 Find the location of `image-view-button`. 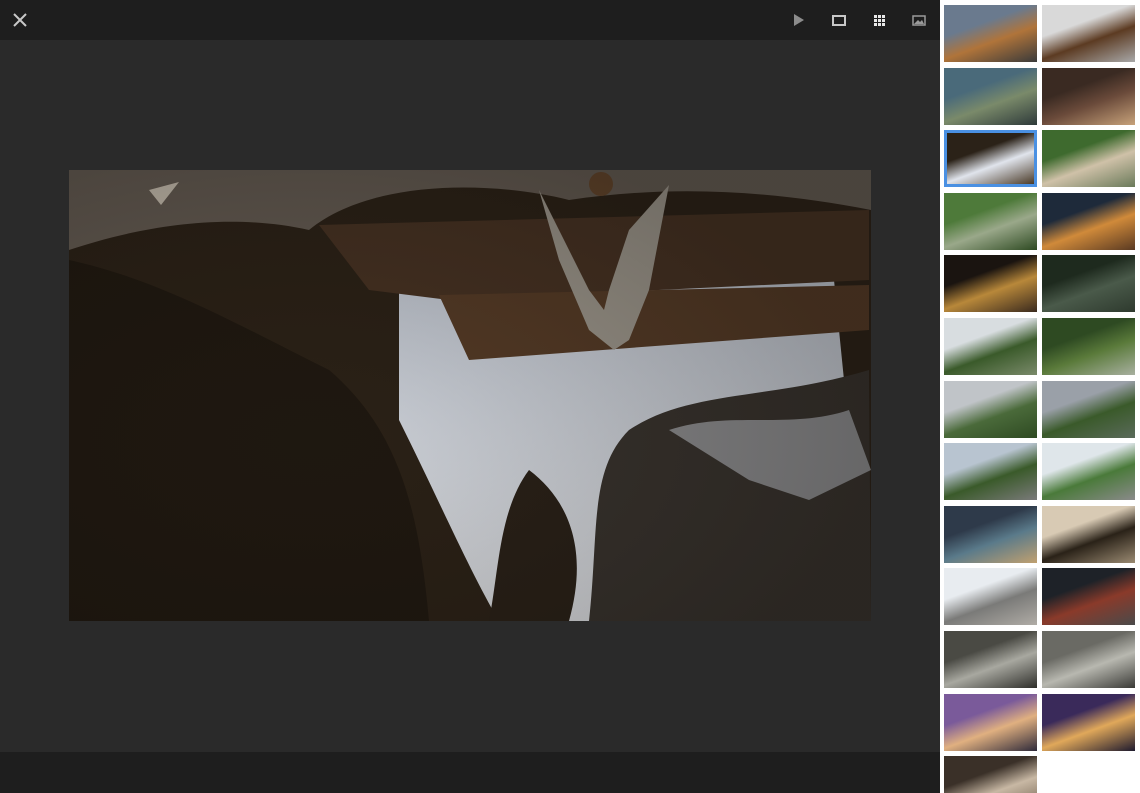

image-view-button is located at coordinates (919, 20).